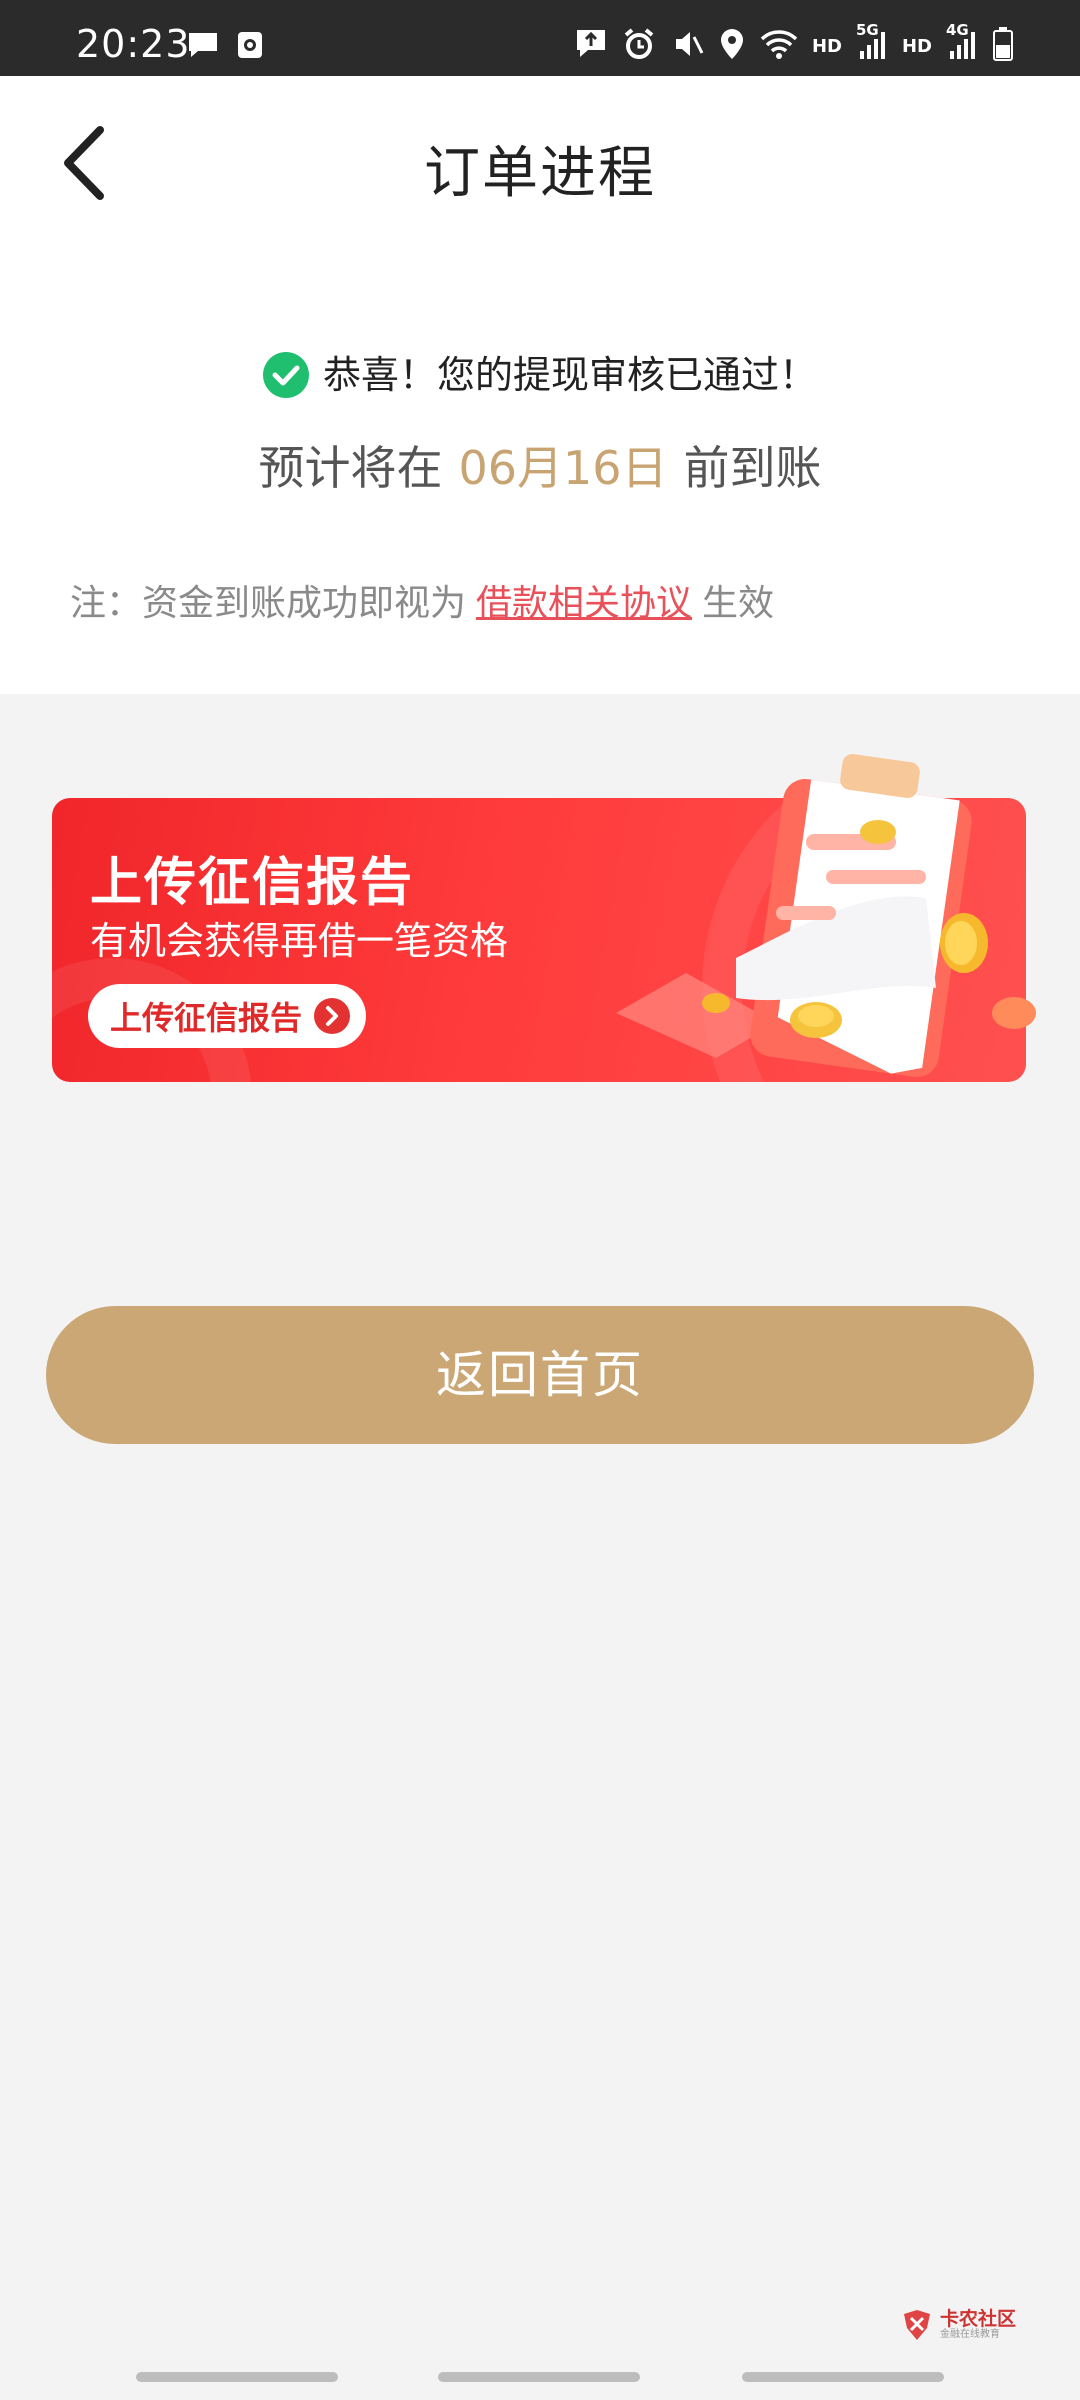 Image resolution: width=1080 pixels, height=2400 pixels. What do you see at coordinates (569, 375) in the screenshot?
I see `approval-text: 恭喜！您的提现审核已通过！` at bounding box center [569, 375].